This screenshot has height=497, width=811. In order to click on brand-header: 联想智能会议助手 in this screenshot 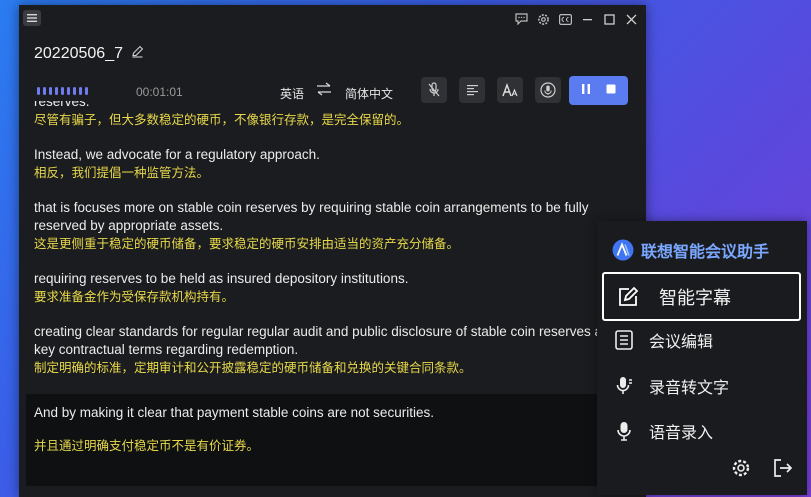, I will do `click(690, 250)`.